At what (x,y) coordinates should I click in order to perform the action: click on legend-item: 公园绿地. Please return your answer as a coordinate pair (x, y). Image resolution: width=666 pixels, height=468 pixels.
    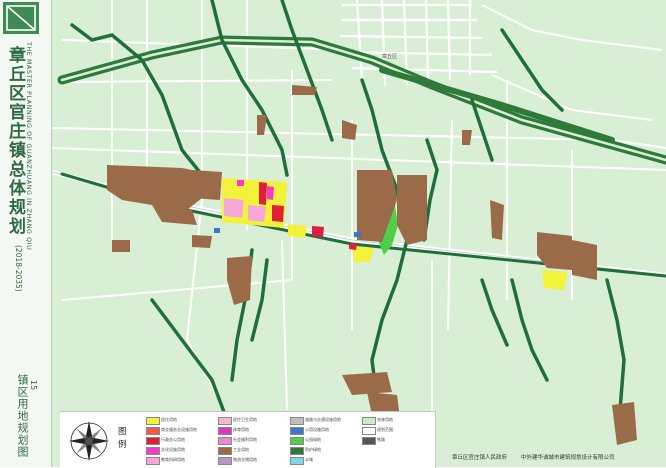
    Looking at the image, I should click on (326, 440).